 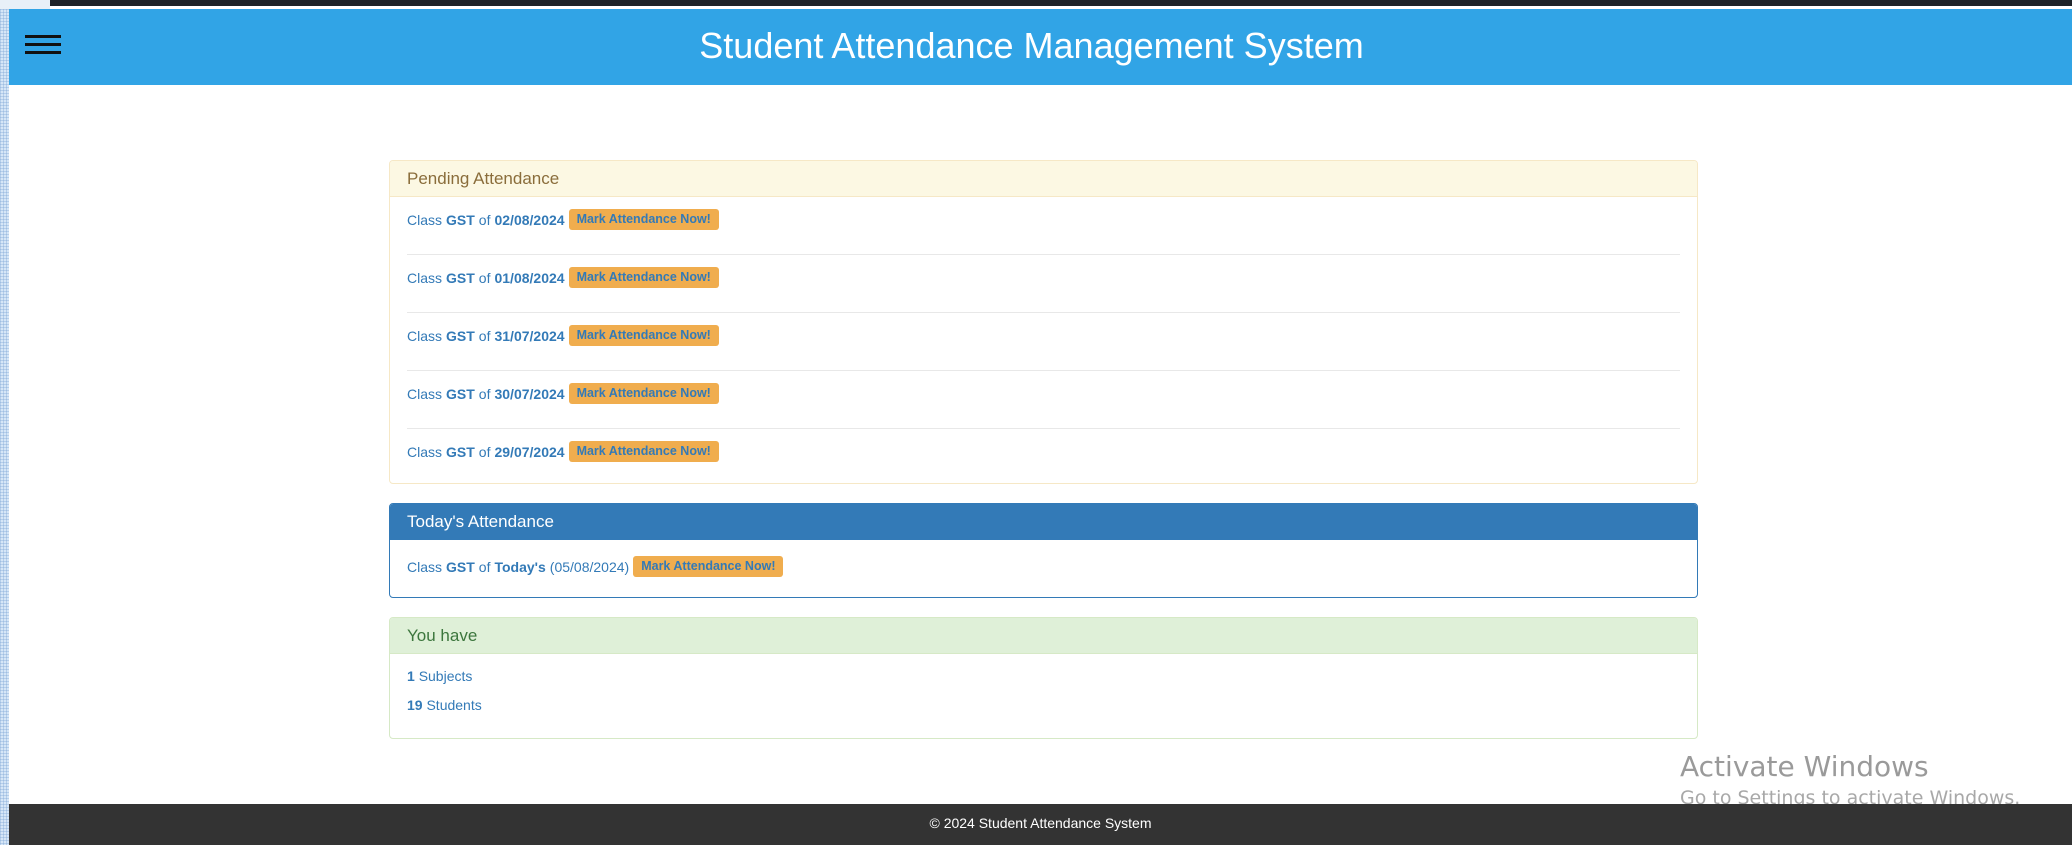 I want to click on class-date: 30/07/2024, so click(x=529, y=393).